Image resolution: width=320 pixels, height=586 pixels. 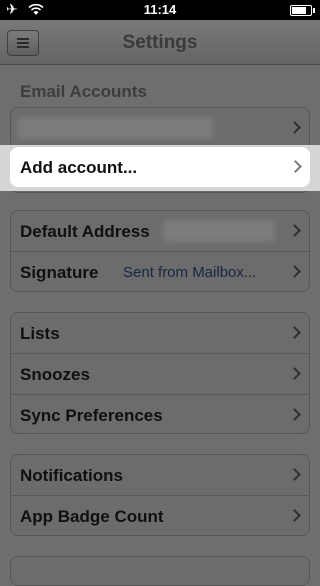 I want to click on notifications-row: Notifications, so click(x=160, y=475).